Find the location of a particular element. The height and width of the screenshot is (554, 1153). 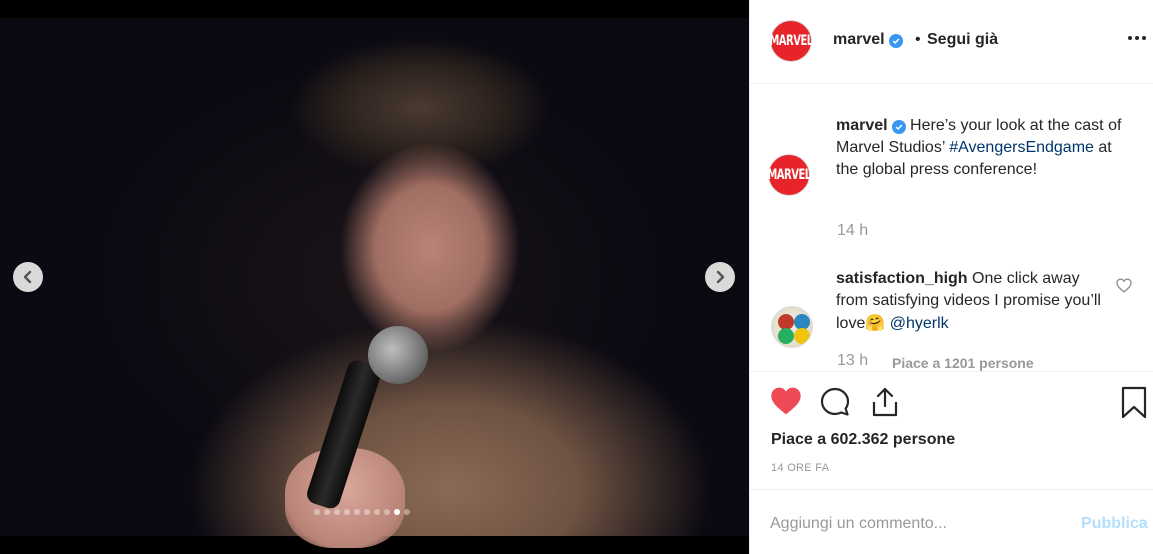

more-horizontal-icon is located at coordinates (1130, 38).